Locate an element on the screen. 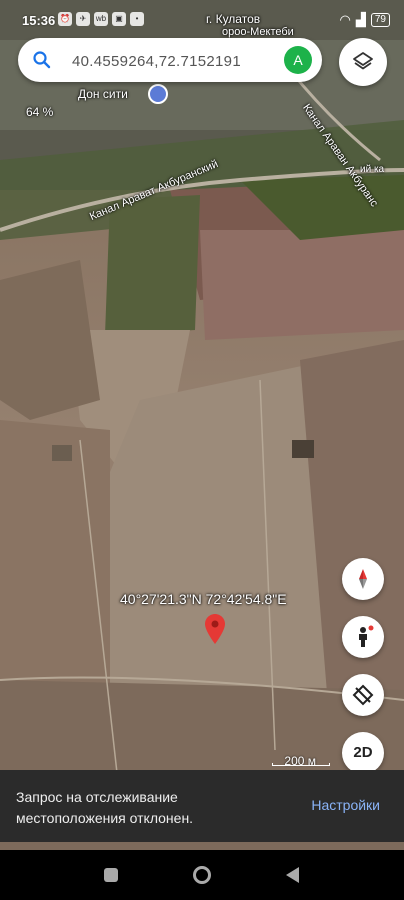 Image resolution: width=404 pixels, height=900 pixels. rotate-view-button is located at coordinates (363, 695).